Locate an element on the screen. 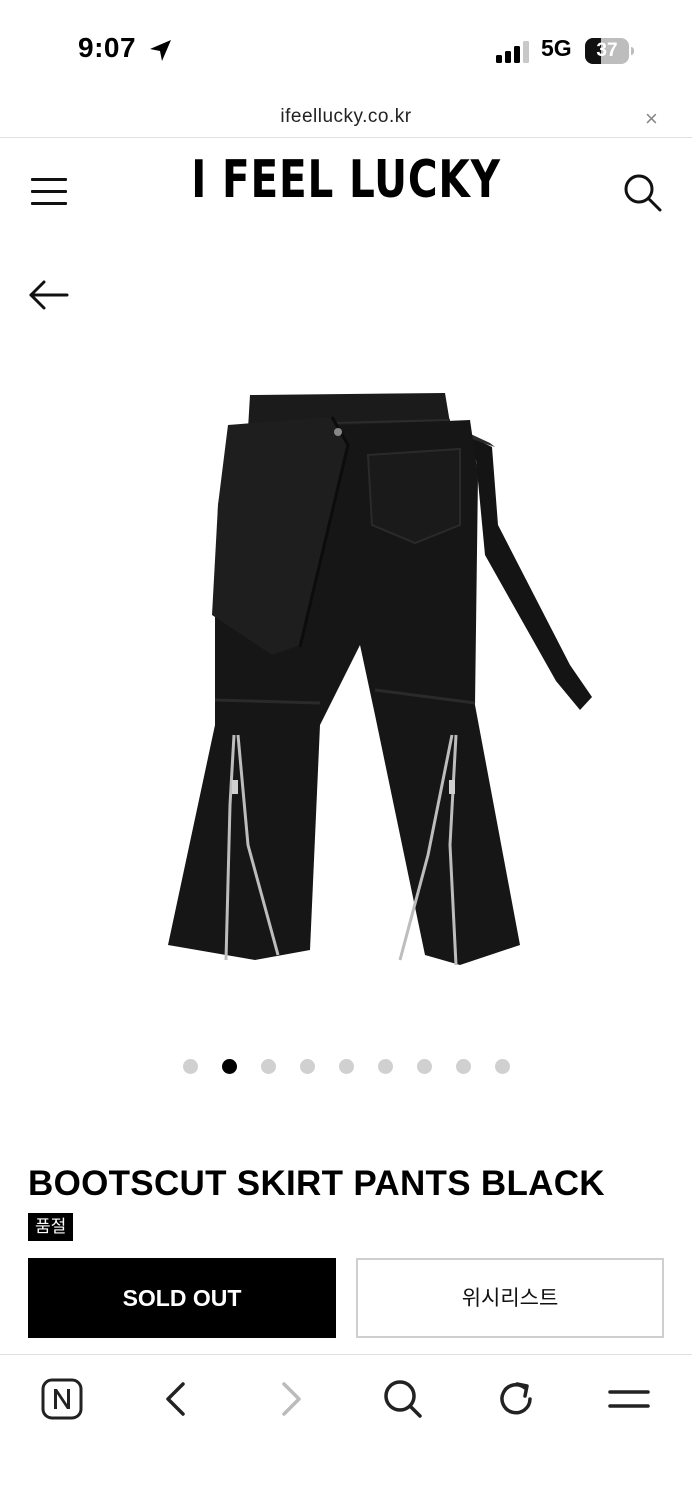 The height and width of the screenshot is (1500, 692). back-arrow-icon is located at coordinates (49, 295).